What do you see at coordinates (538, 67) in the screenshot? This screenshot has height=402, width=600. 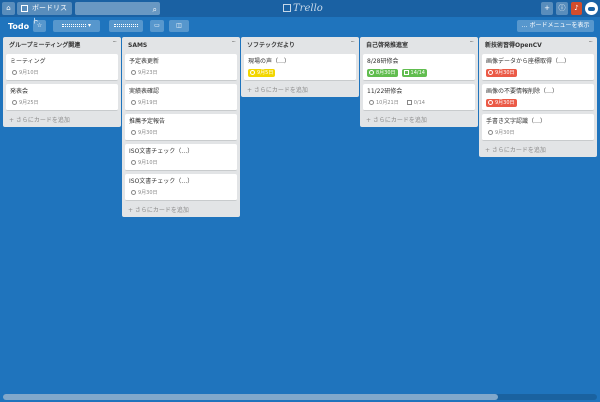 I see `card: 画像データから座標取得（…） 9月30日` at bounding box center [538, 67].